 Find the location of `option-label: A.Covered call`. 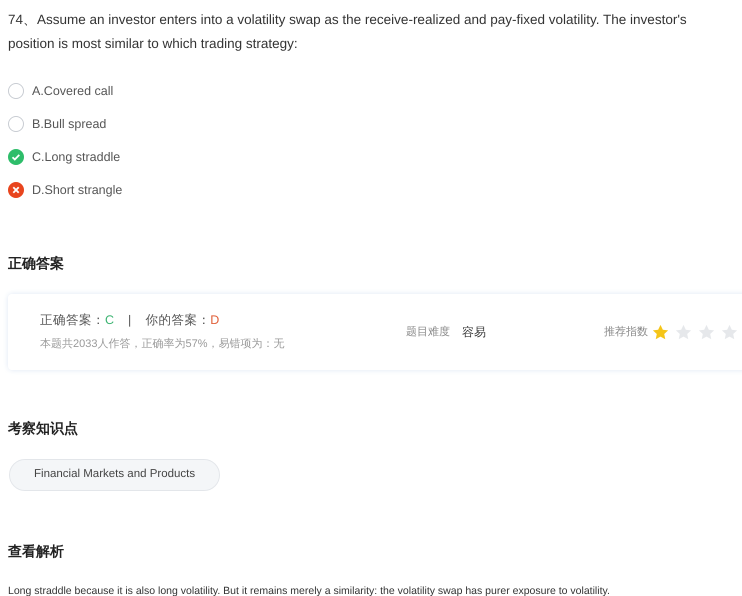

option-label: A.Covered call is located at coordinates (73, 91).